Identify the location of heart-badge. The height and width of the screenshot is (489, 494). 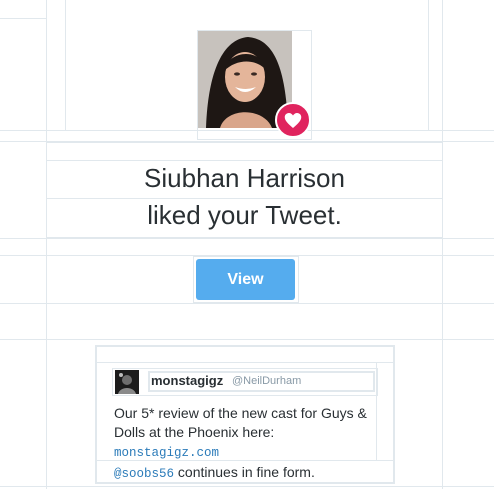
(293, 120).